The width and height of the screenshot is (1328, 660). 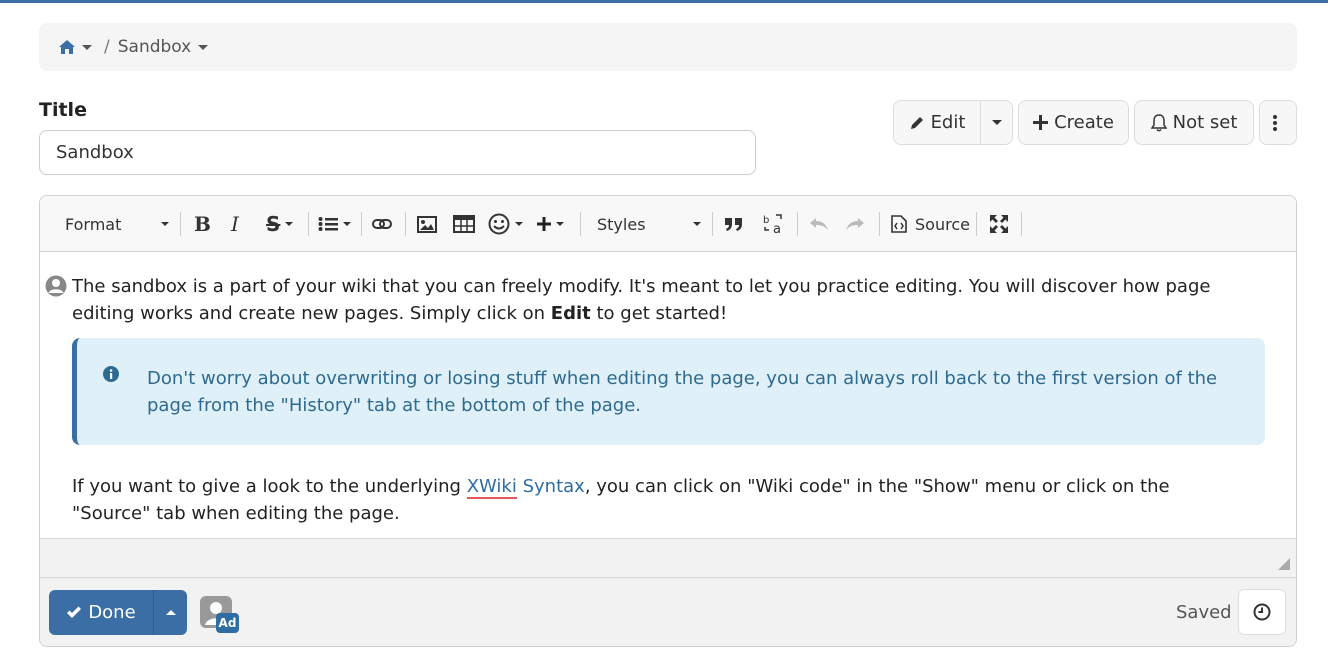 I want to click on create-button: Create, so click(x=1073, y=122).